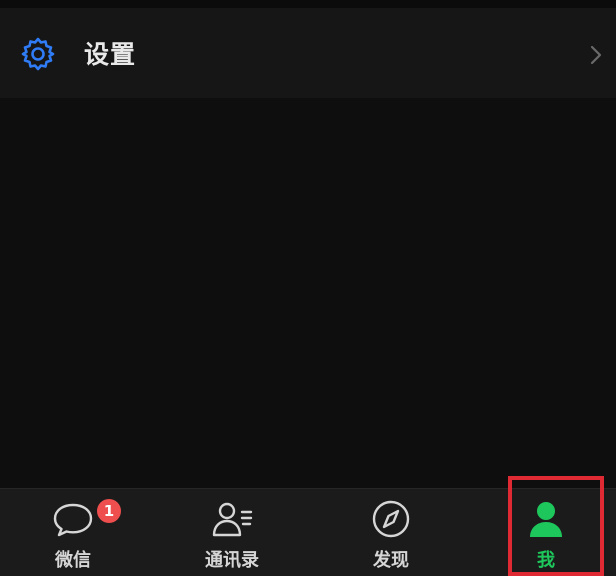 The height and width of the screenshot is (576, 616). What do you see at coordinates (596, 55) in the screenshot?
I see `chevron-right-icon` at bounding box center [596, 55].